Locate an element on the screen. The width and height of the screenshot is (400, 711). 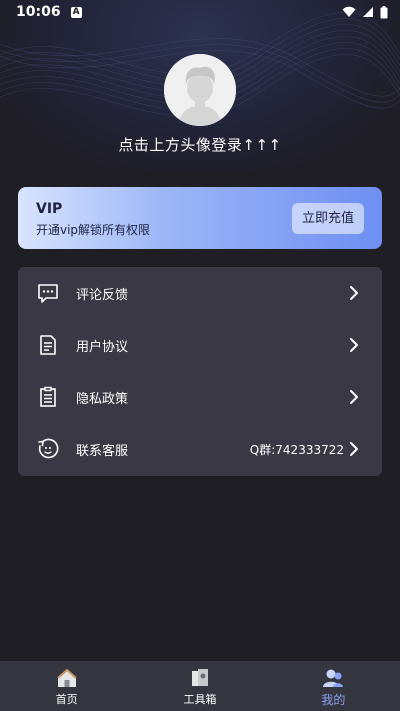
service-icon is located at coordinates (48, 448).